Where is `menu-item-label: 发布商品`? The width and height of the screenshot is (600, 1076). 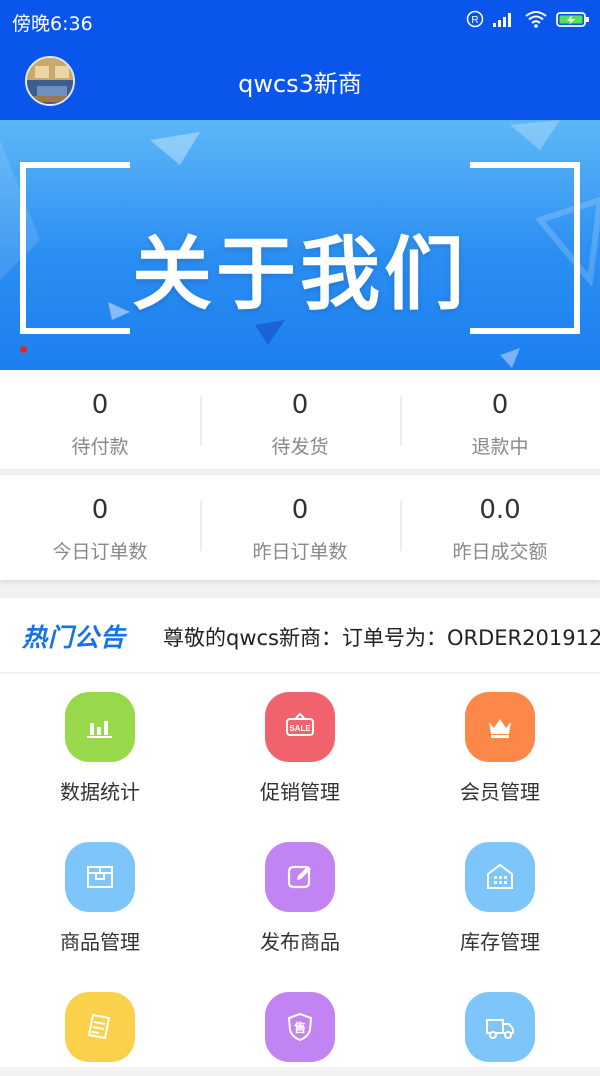
menu-item-label: 发布商品 is located at coordinates (300, 942).